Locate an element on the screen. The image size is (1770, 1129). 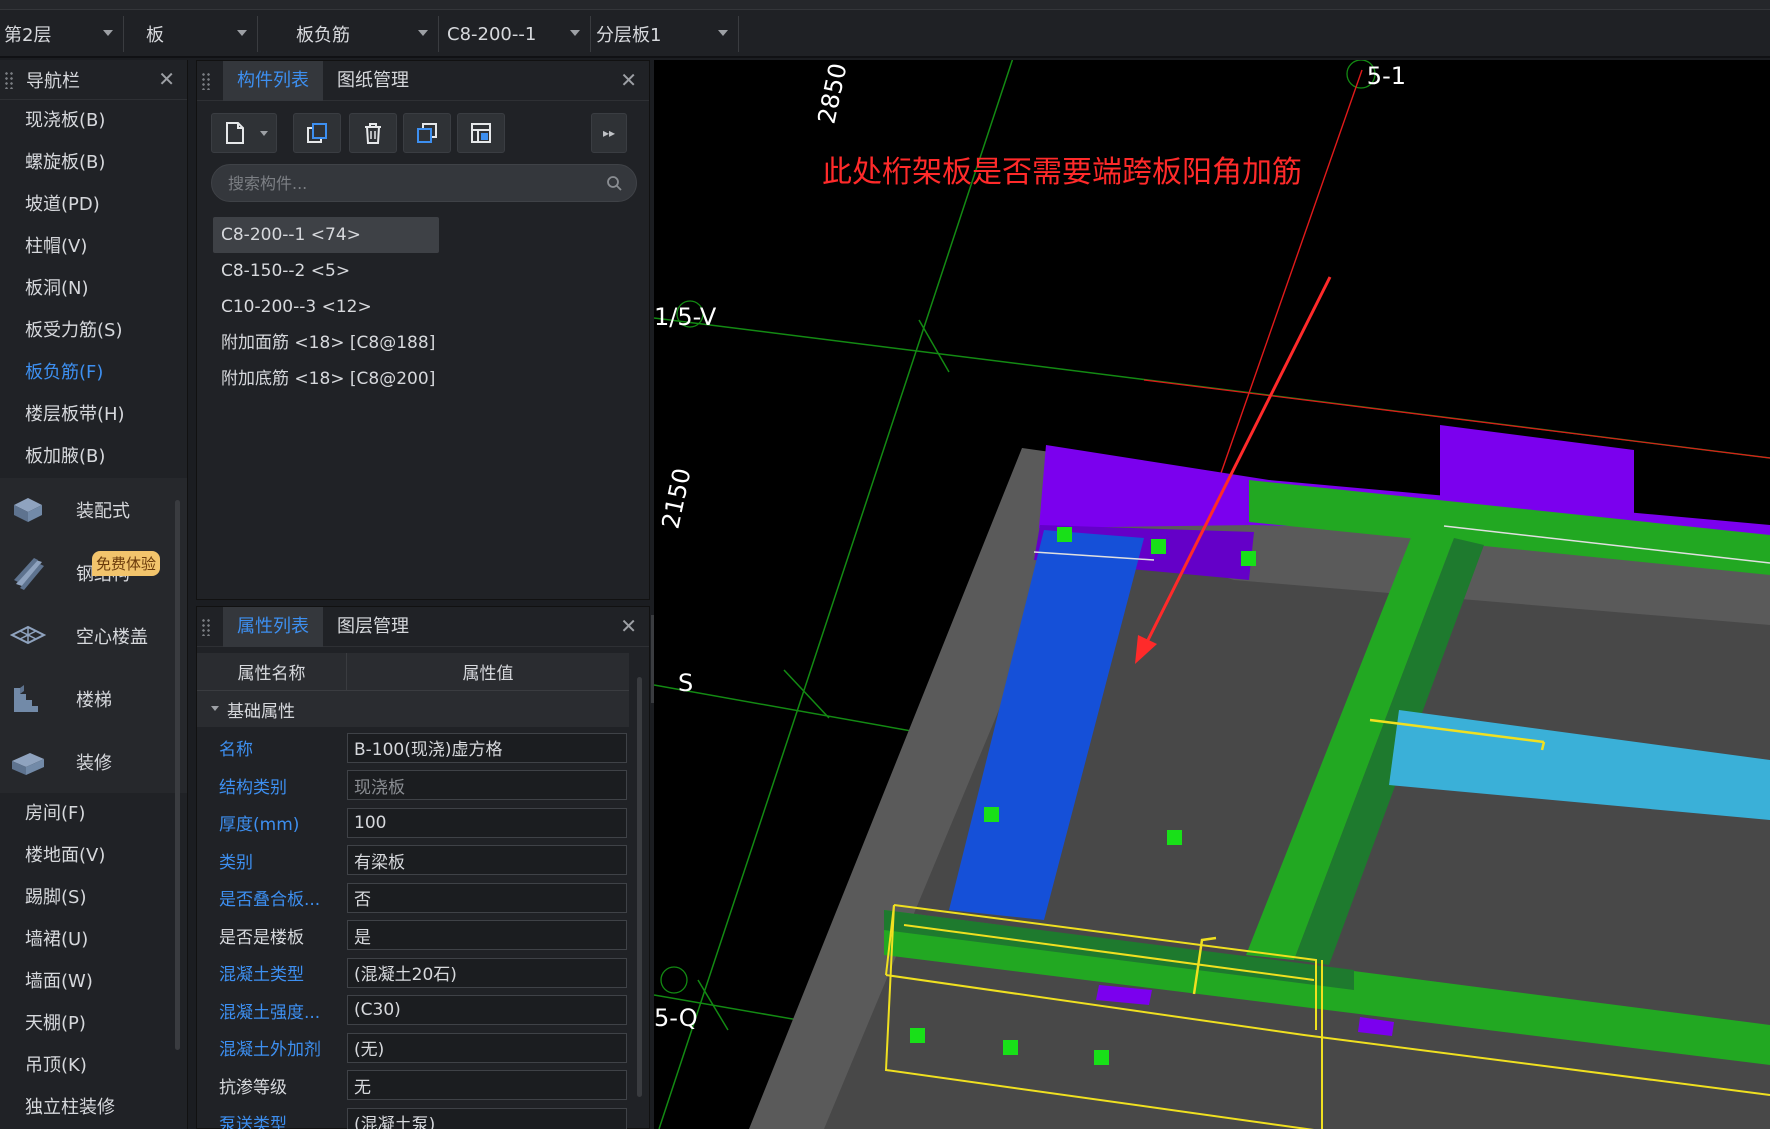
nav-item: 板受力筋(S) is located at coordinates (93, 331).